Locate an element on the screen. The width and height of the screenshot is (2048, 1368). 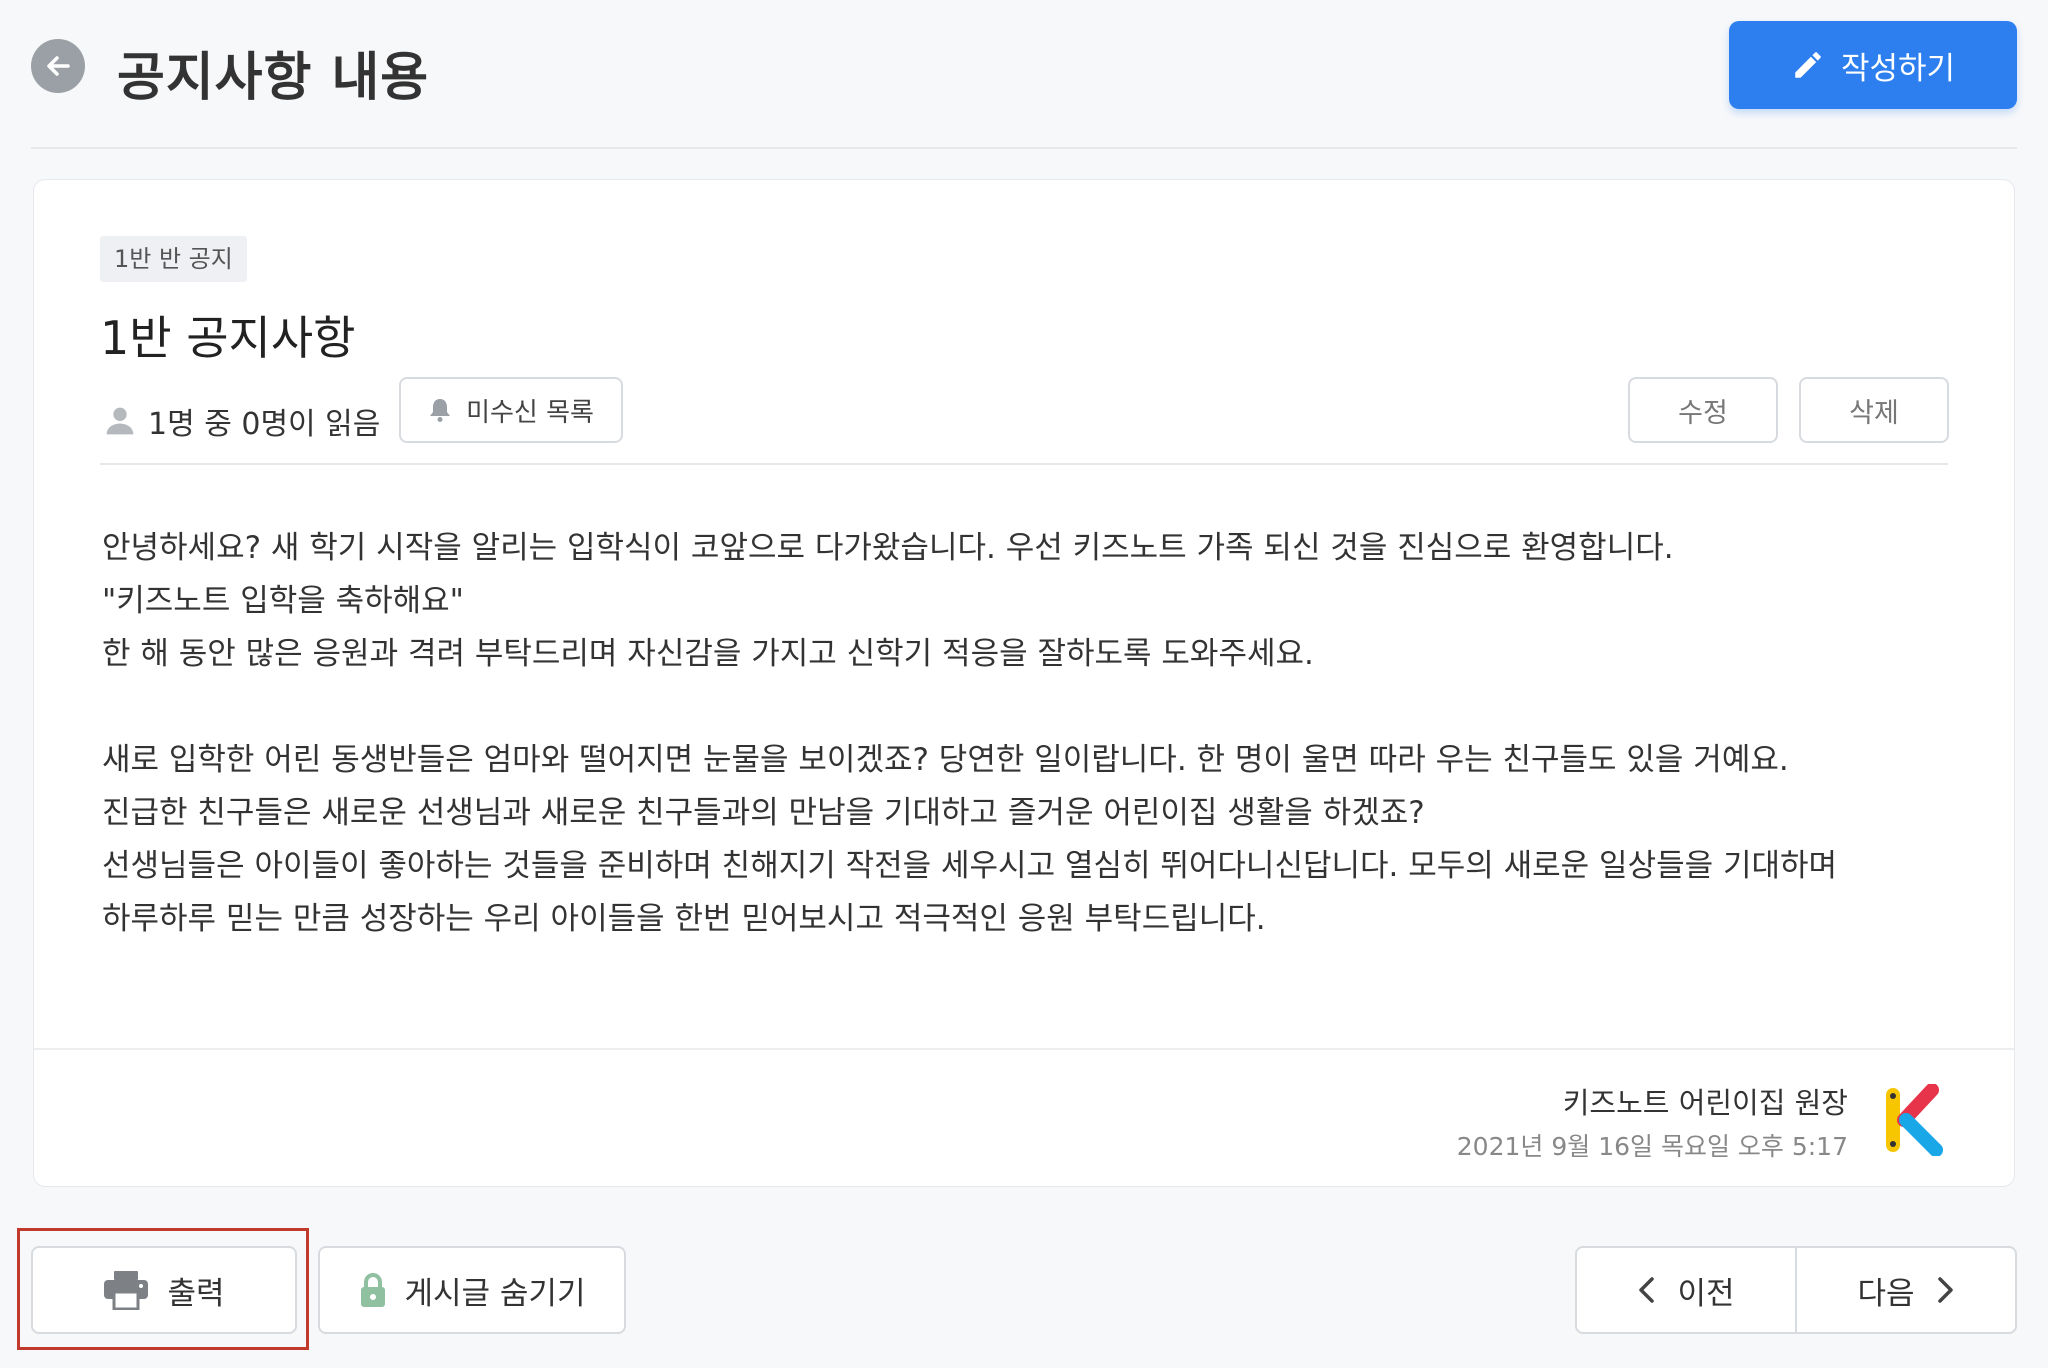
body-line: "키즈노트 입학을 축하해요" is located at coordinates (283, 601).